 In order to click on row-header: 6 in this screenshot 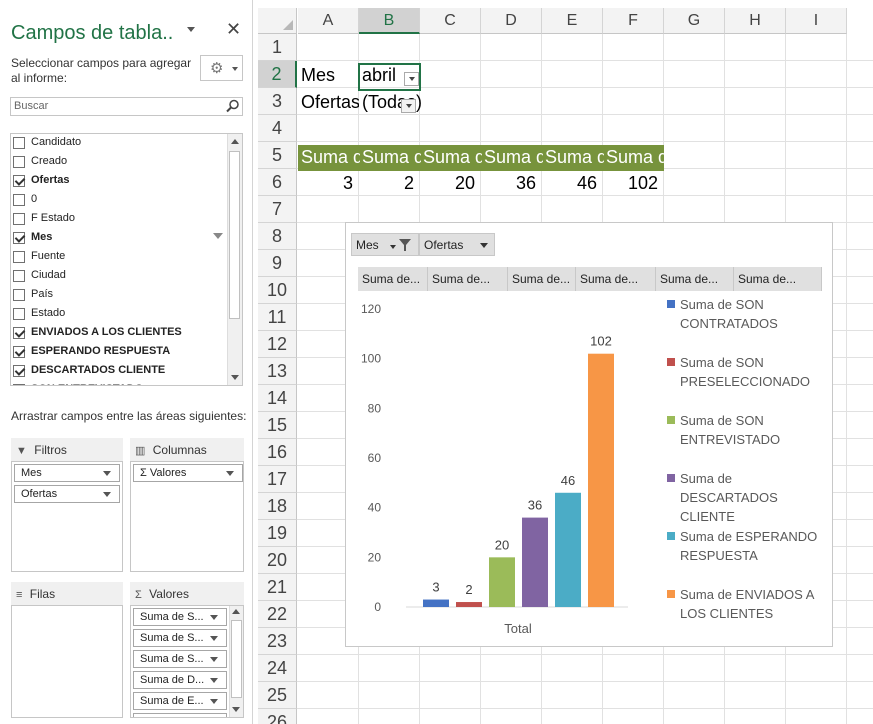, I will do `click(277, 182)`.